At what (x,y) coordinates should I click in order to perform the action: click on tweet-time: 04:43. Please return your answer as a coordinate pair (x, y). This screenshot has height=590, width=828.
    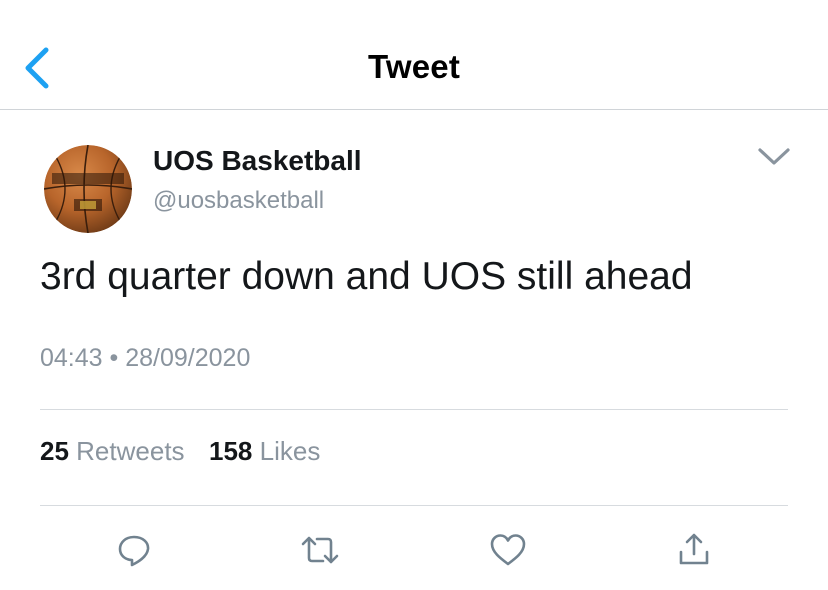
    Looking at the image, I should click on (71, 358).